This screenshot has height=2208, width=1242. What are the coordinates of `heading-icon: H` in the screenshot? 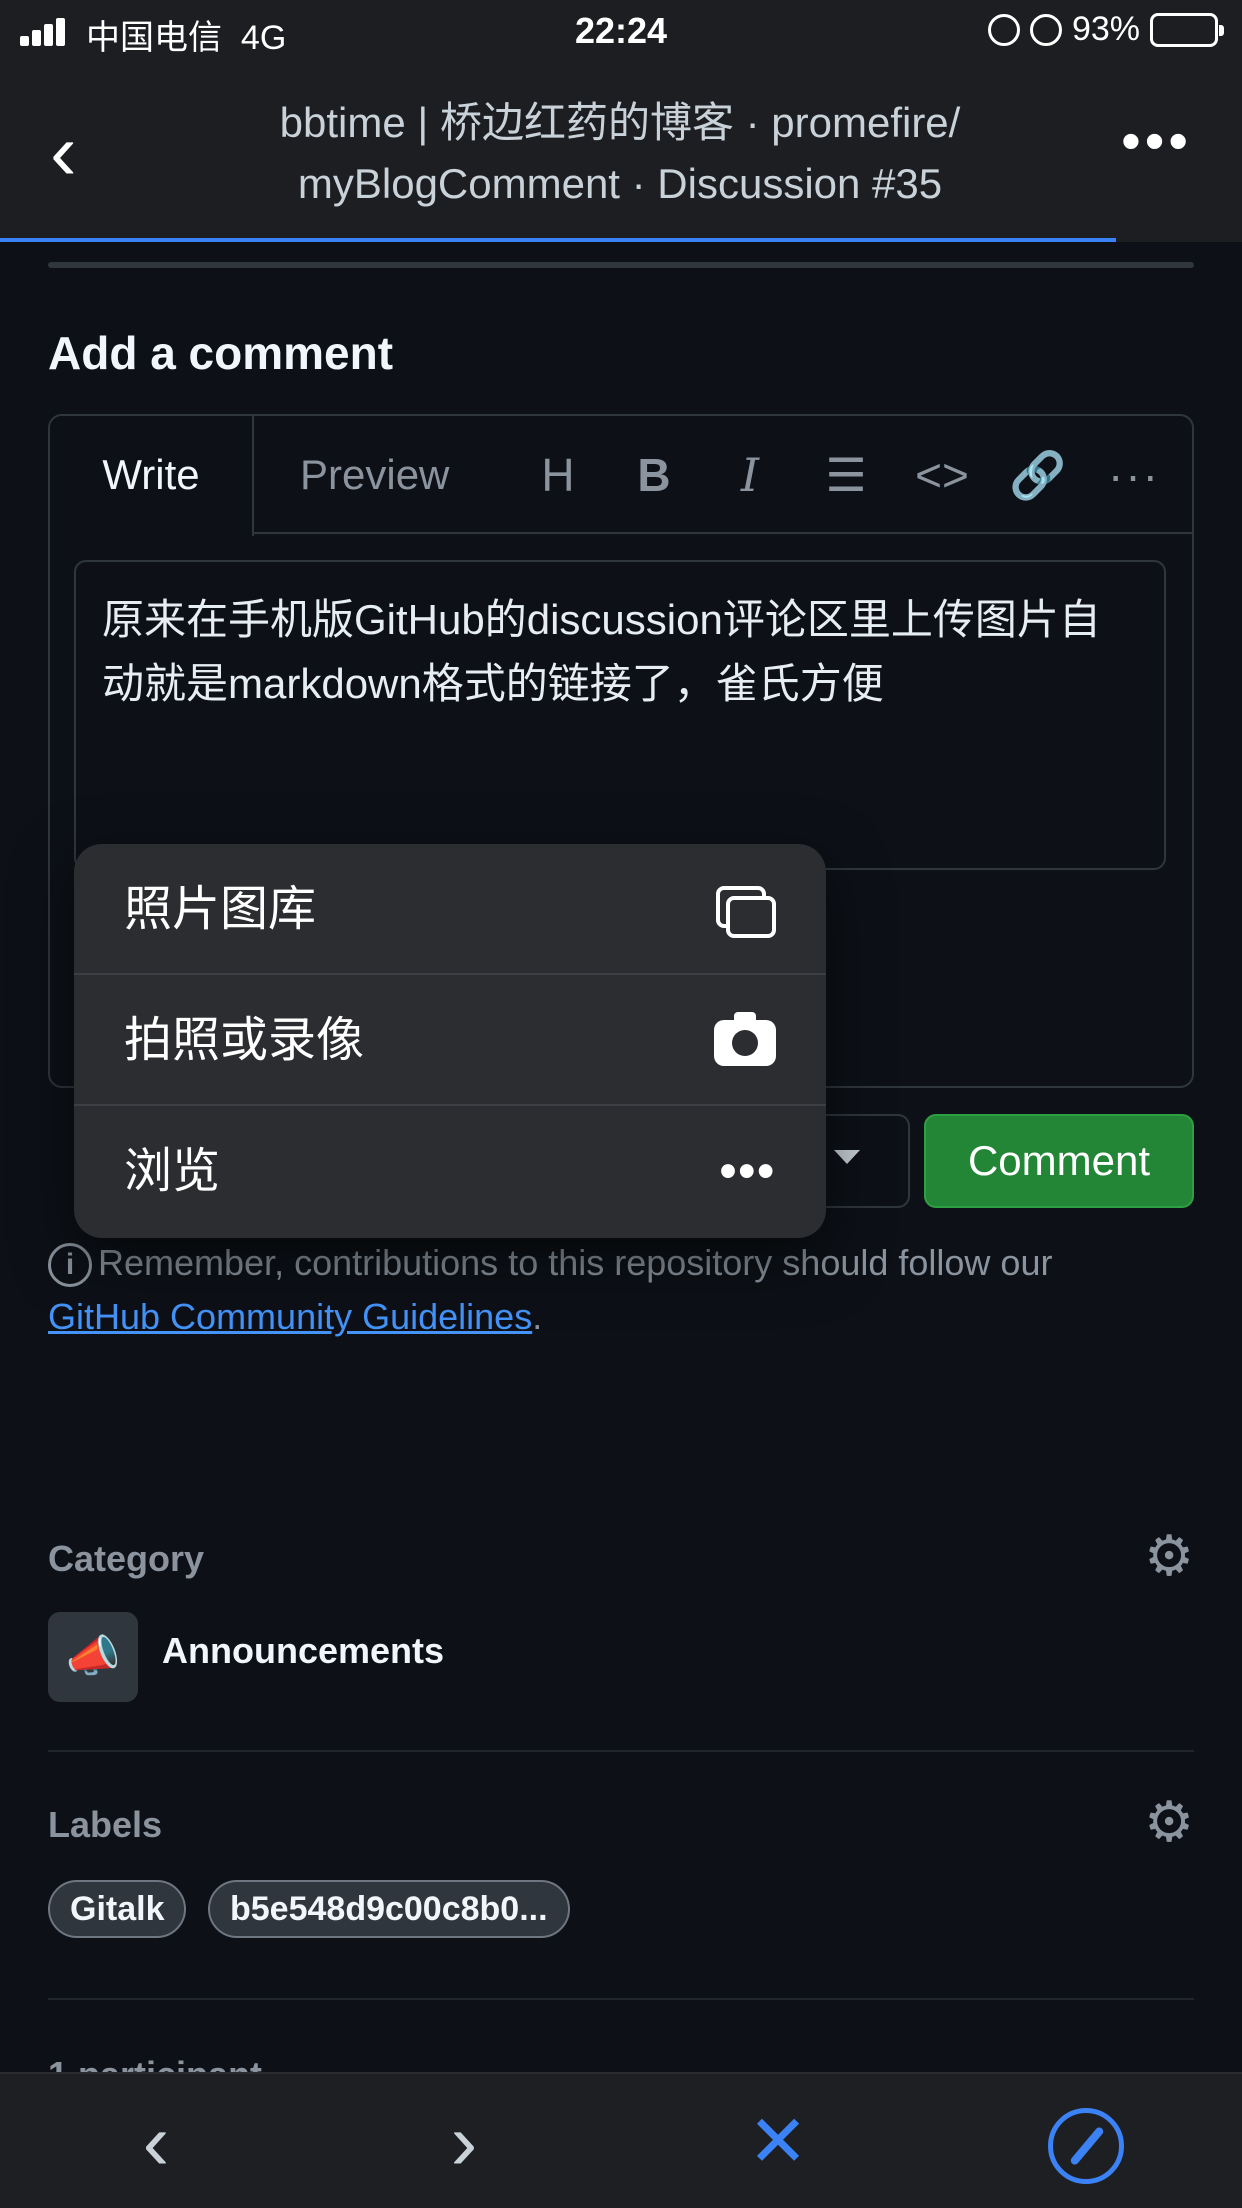 It's located at (558, 475).